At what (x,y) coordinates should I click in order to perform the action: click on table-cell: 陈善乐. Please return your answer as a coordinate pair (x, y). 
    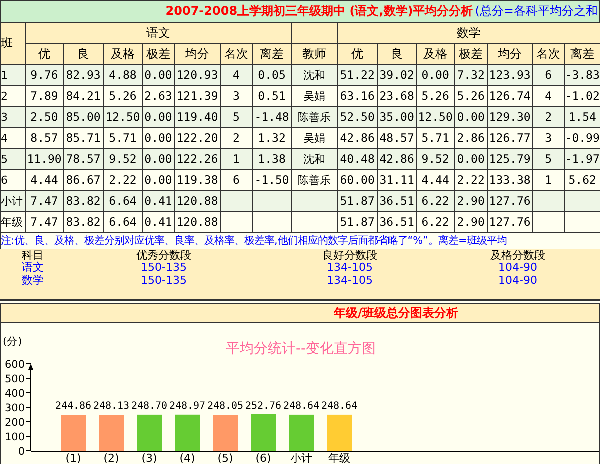
    Looking at the image, I should click on (315, 117).